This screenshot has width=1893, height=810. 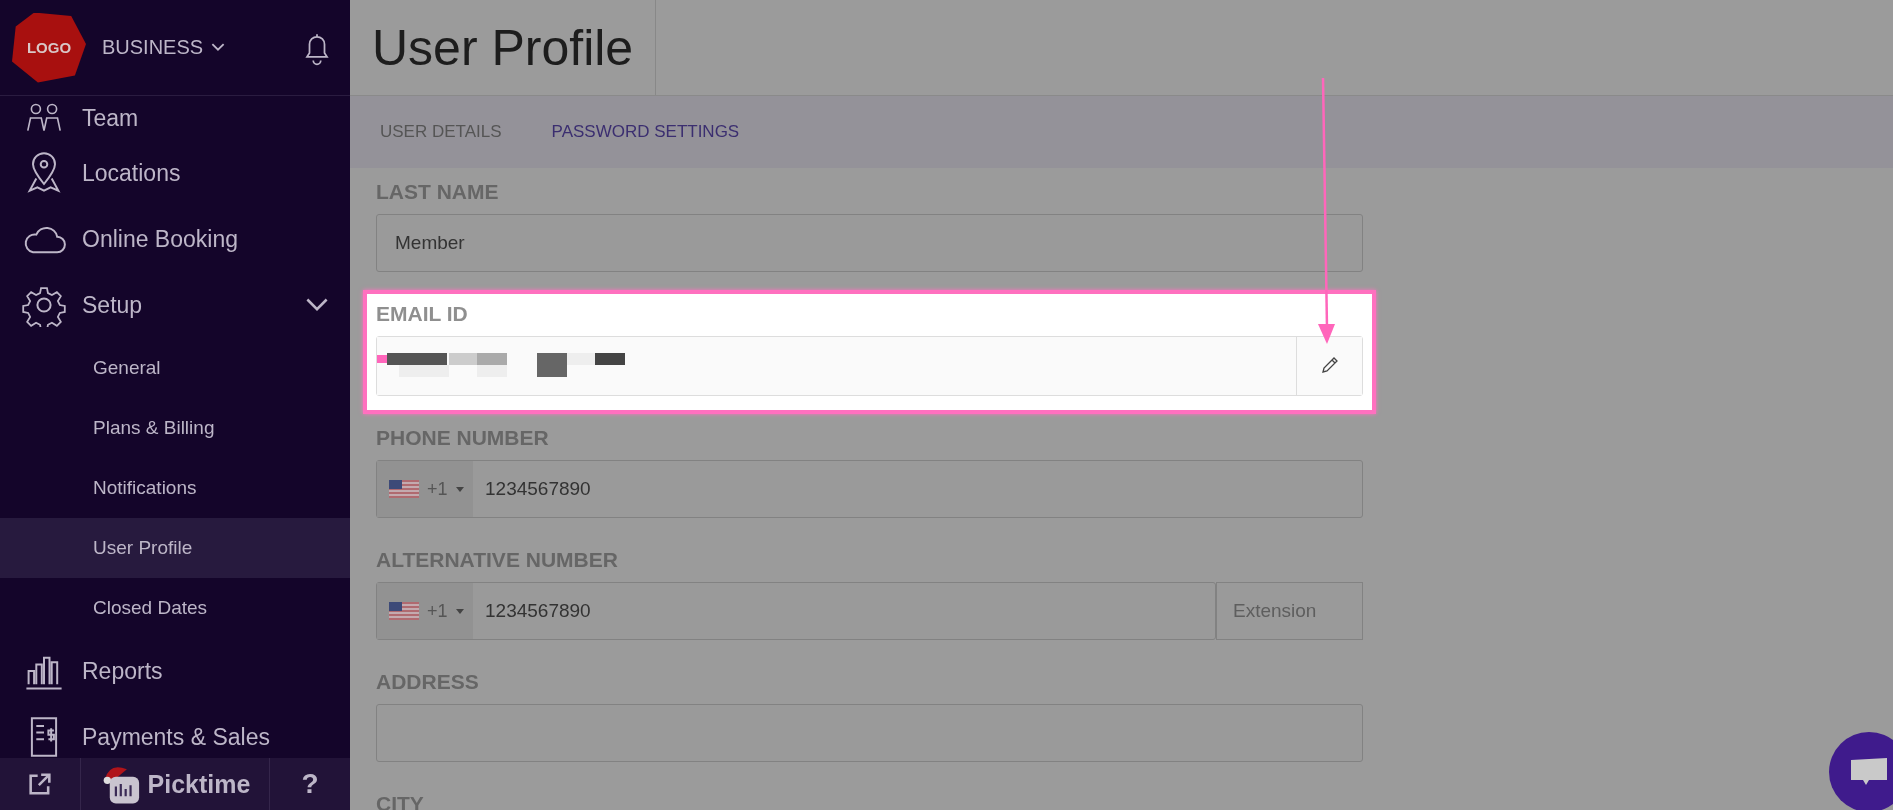 I want to click on chat-button, so click(x=1861, y=771).